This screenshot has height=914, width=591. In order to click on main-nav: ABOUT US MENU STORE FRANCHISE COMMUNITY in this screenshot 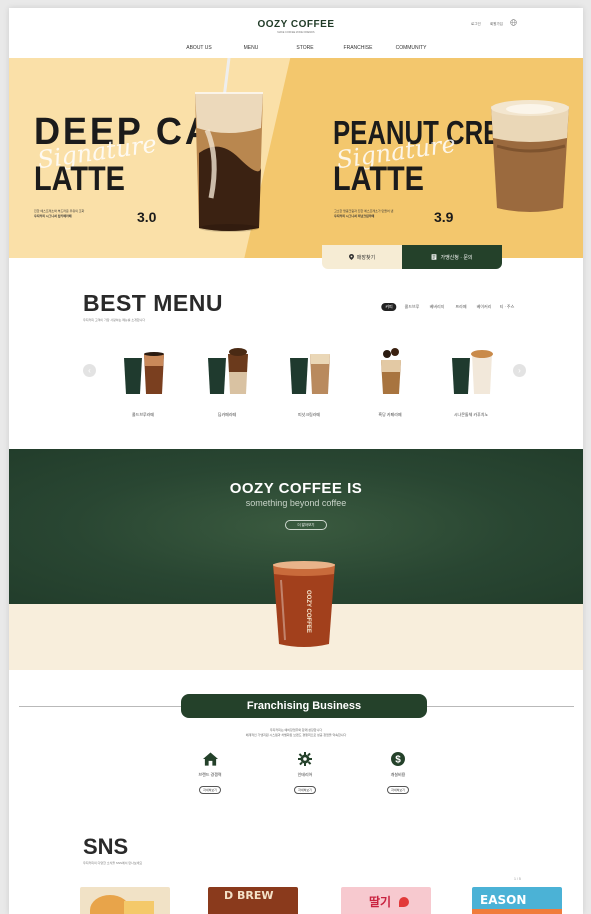, I will do `click(296, 49)`.